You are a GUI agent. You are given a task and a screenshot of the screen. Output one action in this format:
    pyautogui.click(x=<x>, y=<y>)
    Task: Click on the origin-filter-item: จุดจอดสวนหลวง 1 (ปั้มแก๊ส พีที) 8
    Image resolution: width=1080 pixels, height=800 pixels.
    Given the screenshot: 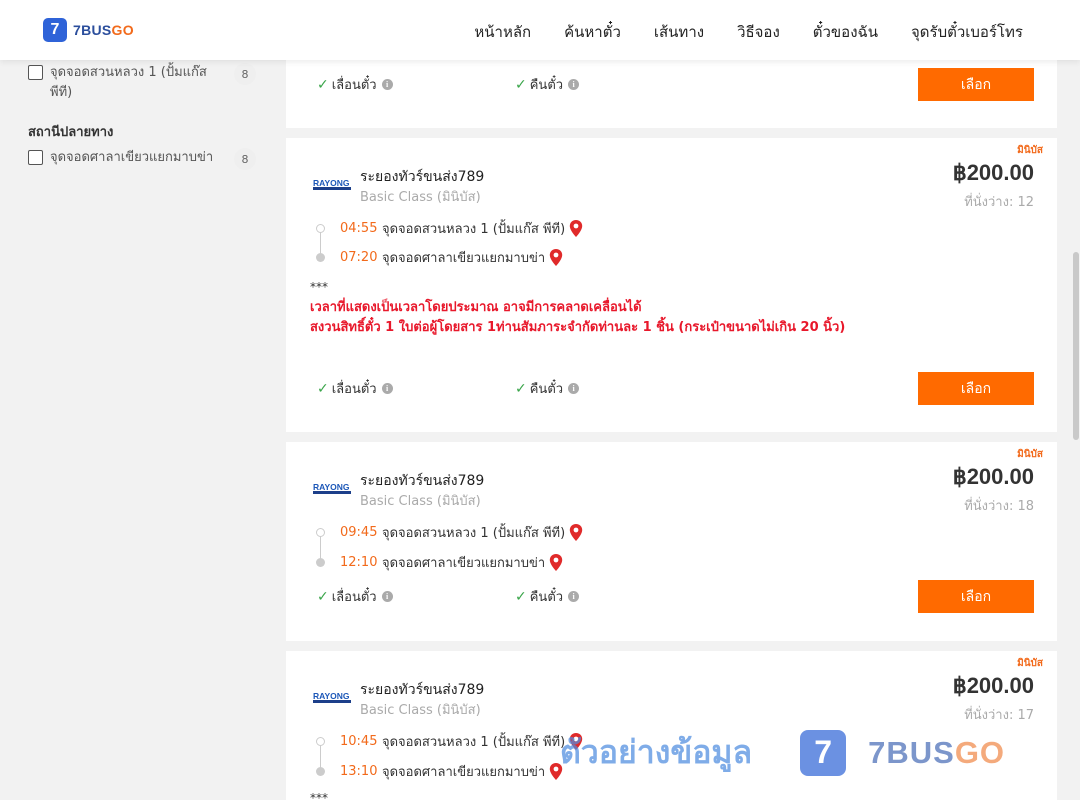 What is the action you would take?
    pyautogui.click(x=142, y=83)
    